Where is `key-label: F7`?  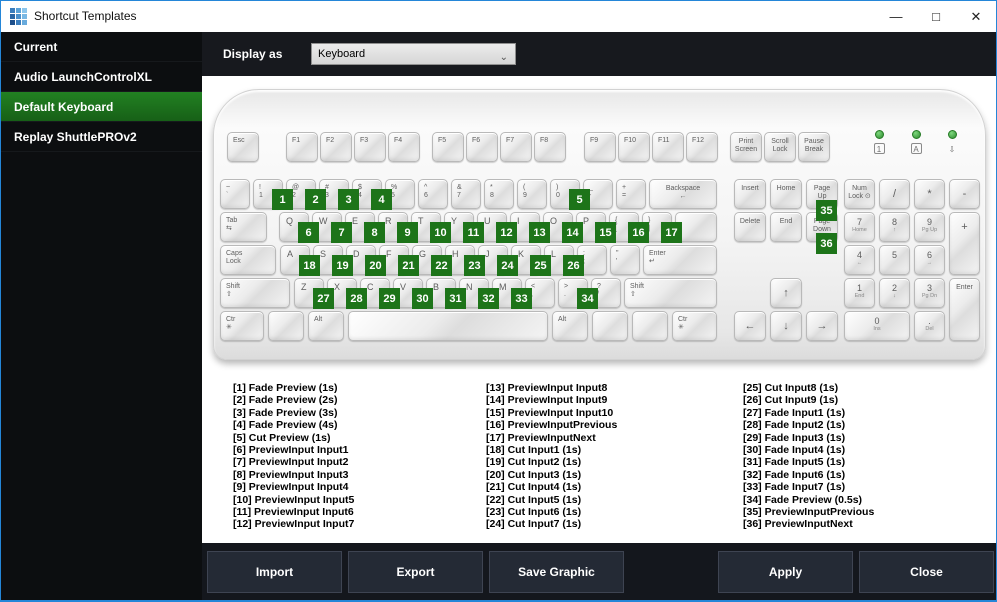
key-label: F7 is located at coordinates (510, 140).